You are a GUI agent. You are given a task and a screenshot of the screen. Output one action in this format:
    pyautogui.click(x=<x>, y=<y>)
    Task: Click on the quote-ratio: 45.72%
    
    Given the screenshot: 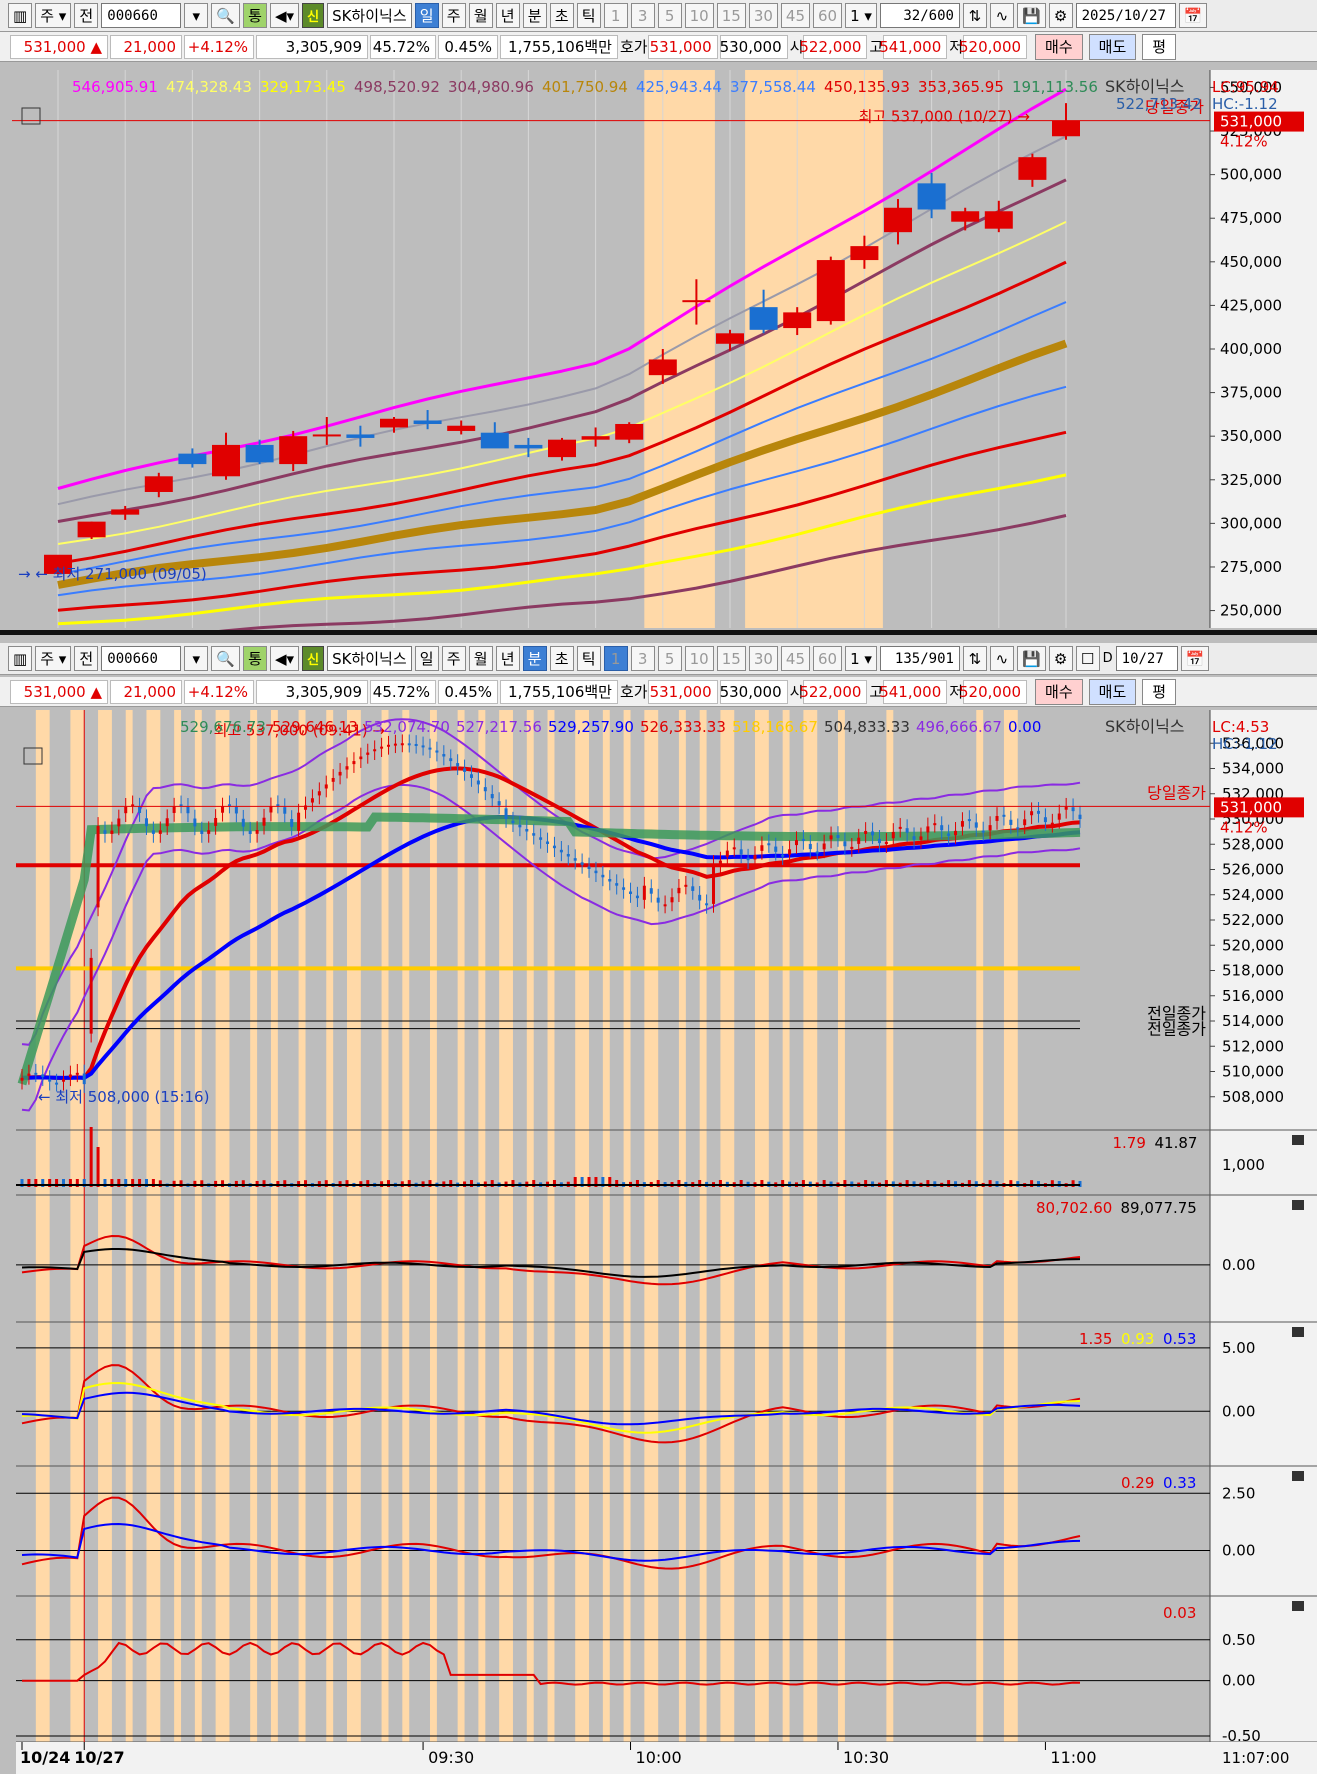 What is the action you would take?
    pyautogui.click(x=403, y=46)
    